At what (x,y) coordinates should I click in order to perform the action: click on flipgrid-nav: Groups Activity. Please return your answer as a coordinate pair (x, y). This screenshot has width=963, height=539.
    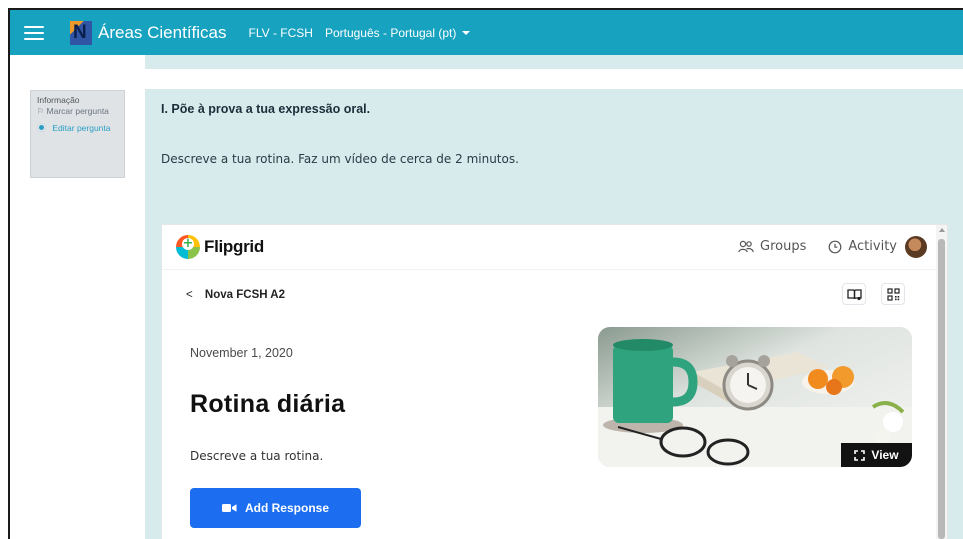
    Looking at the image, I should click on (806, 246).